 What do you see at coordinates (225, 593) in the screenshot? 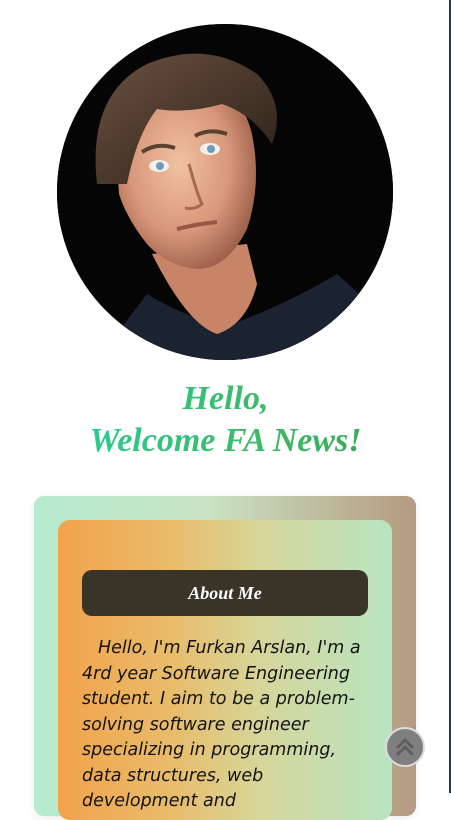
I see `about-me-title: About Me` at bounding box center [225, 593].